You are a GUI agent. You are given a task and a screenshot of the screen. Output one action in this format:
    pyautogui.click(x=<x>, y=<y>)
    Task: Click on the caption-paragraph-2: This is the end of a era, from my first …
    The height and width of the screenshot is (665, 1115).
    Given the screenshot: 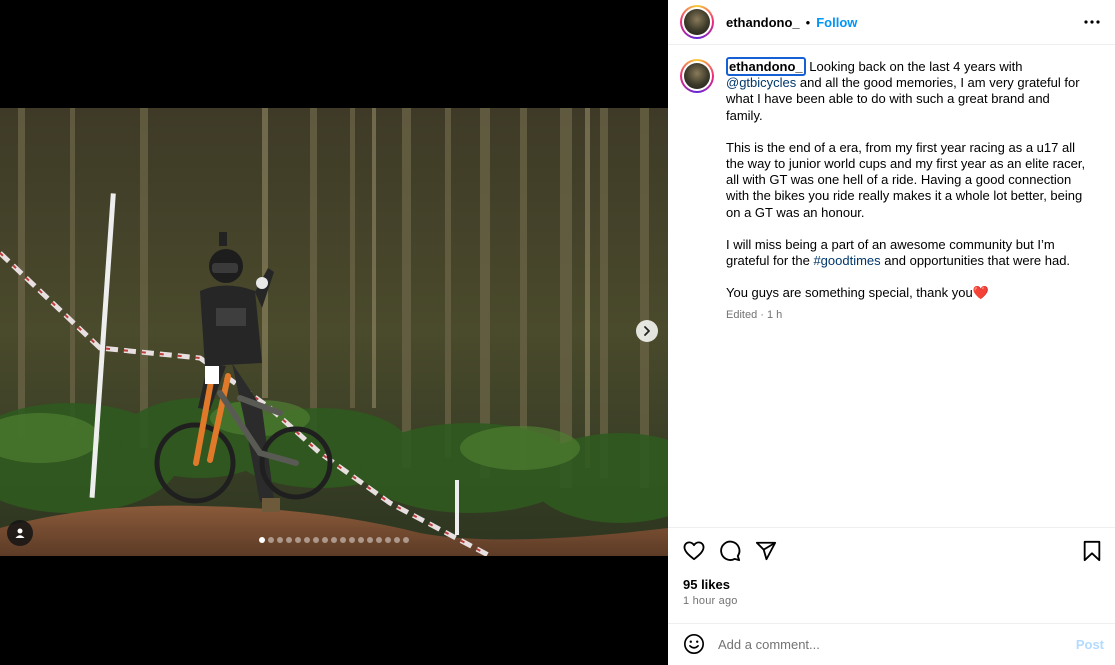 What is the action you would take?
    pyautogui.click(x=906, y=179)
    